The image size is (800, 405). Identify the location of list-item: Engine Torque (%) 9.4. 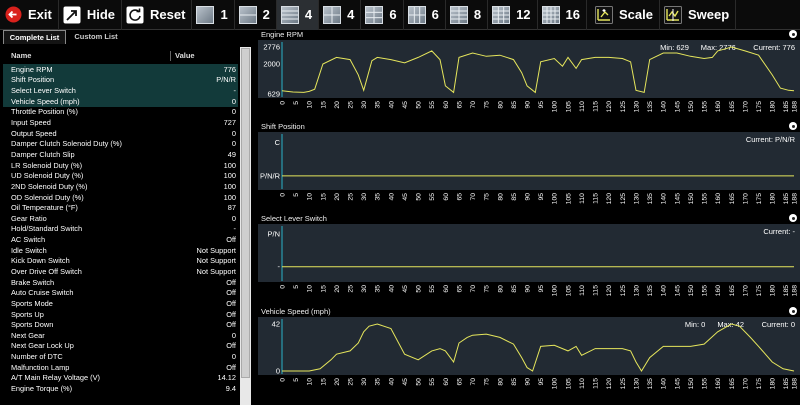
(120, 388).